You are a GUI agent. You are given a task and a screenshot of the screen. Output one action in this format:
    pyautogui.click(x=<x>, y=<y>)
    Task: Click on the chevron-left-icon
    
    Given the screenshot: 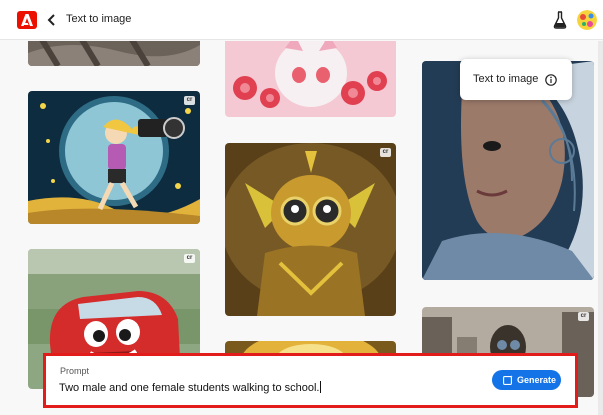 What is the action you would take?
    pyautogui.click(x=52, y=20)
    